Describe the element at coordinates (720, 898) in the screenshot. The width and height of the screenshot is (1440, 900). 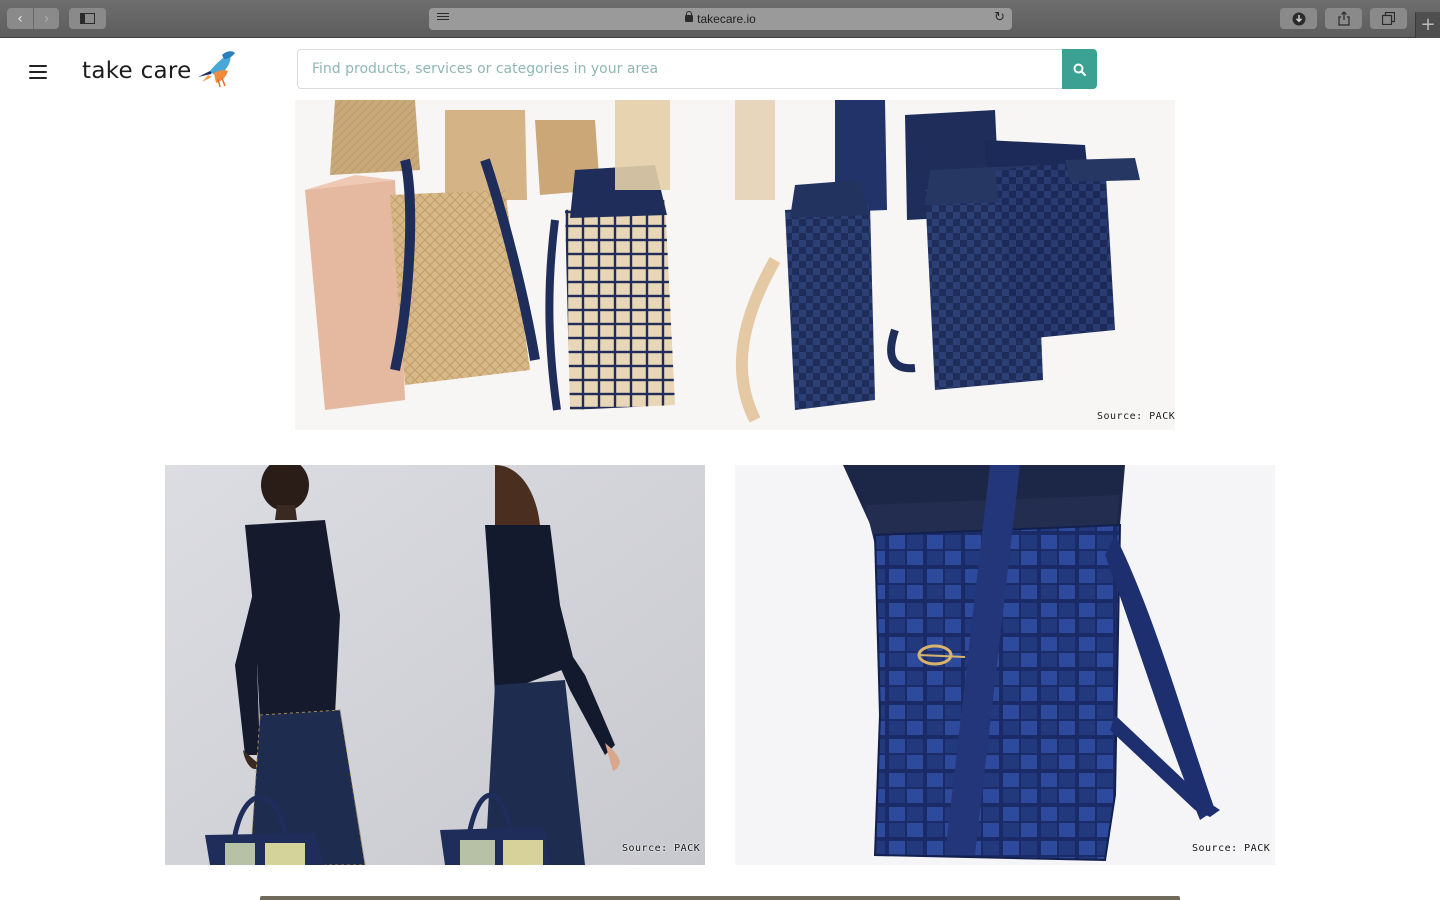
I see `next-image-edge` at that location.